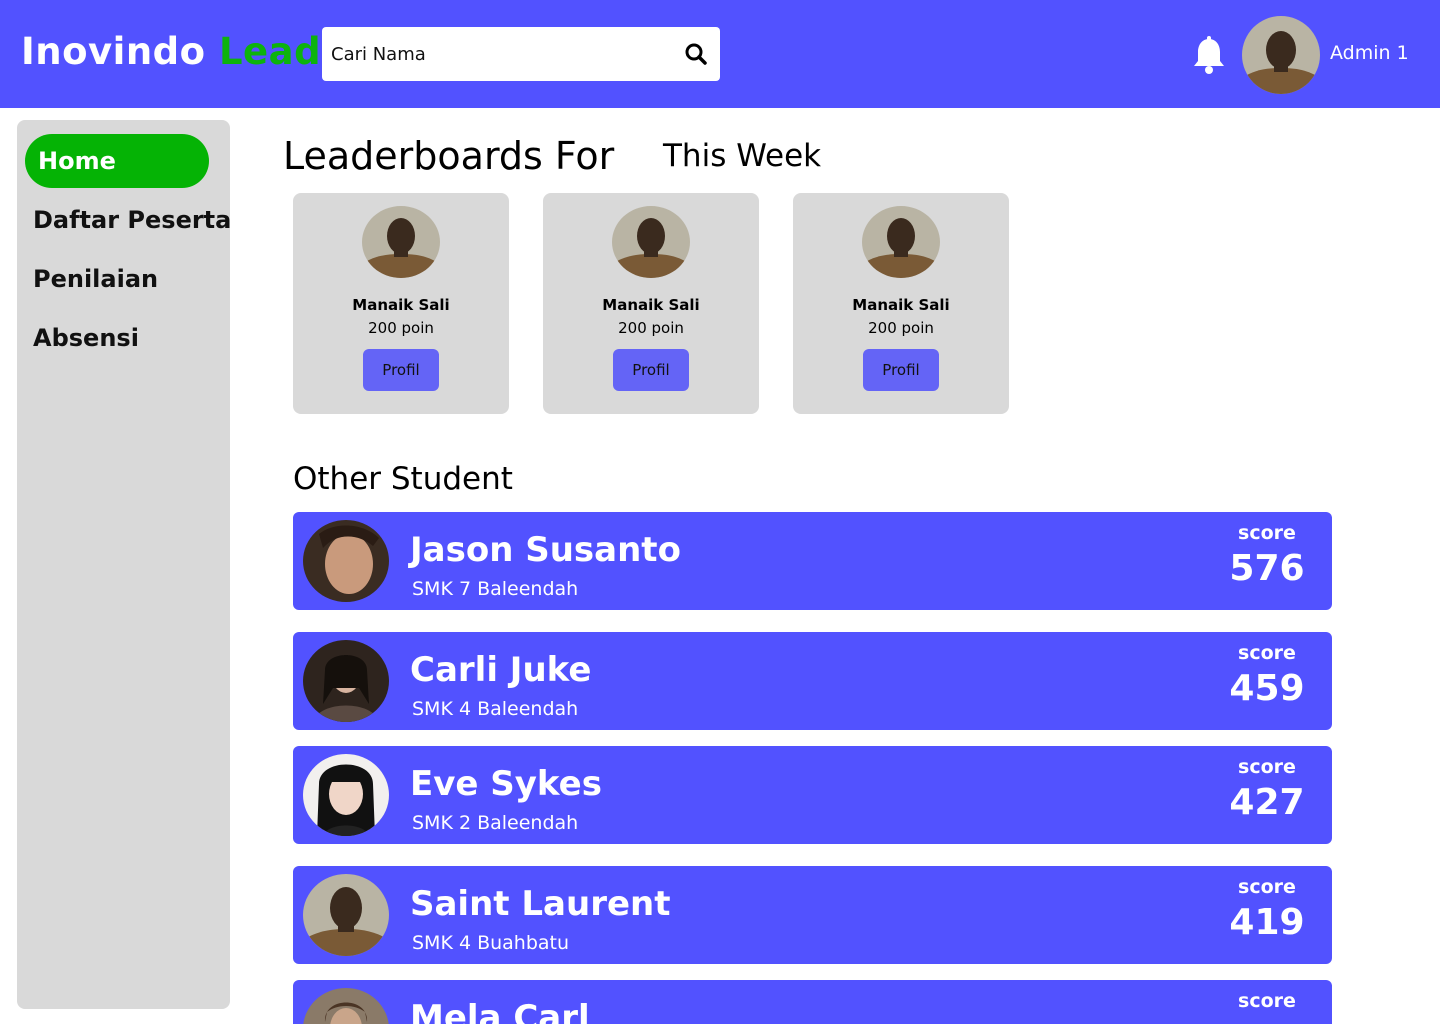  I want to click on student-school: SMK 4 Baleendah, so click(495, 709).